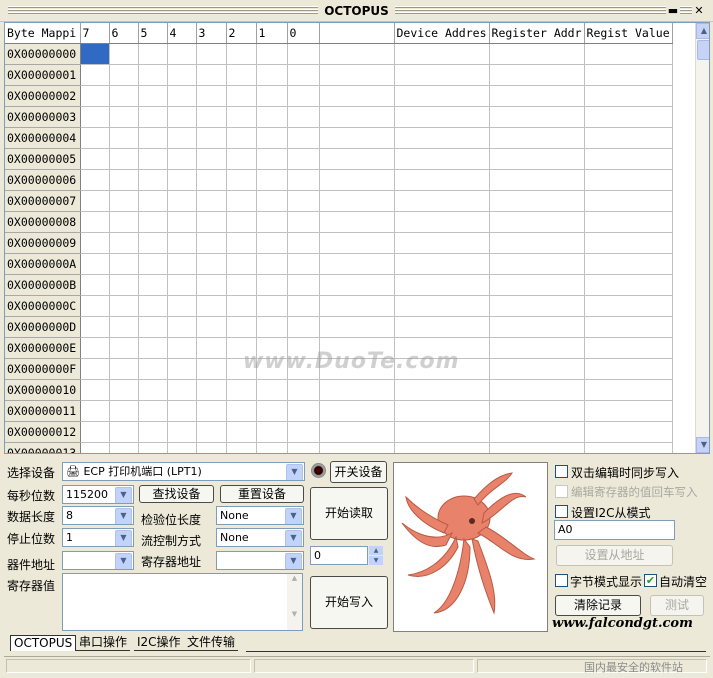 This screenshot has width=713, height=678. I want to click on spinner-input: 0, so click(339, 555).